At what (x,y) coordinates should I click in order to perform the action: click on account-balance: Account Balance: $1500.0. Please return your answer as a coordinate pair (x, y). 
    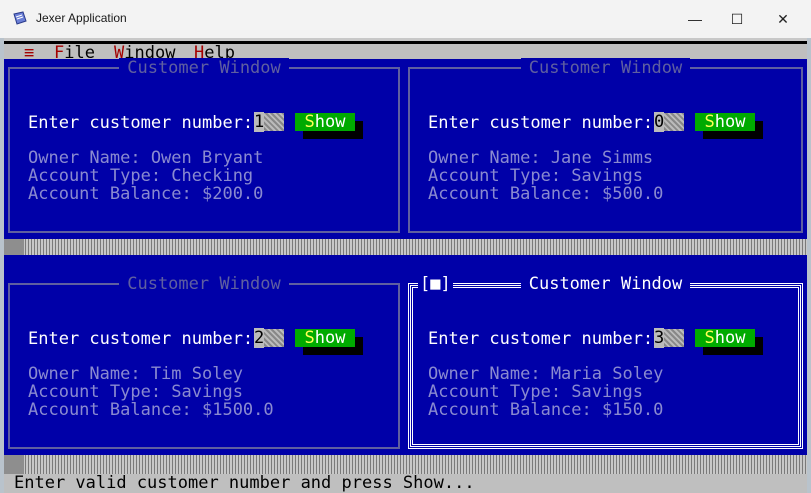
    Looking at the image, I should click on (151, 410).